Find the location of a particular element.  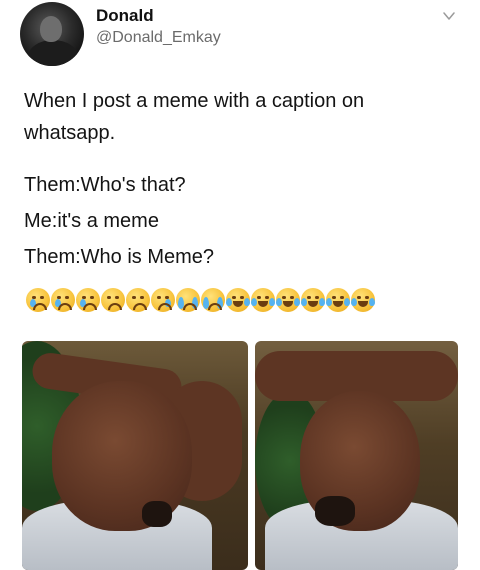

author-name: Donald is located at coordinates (125, 16).